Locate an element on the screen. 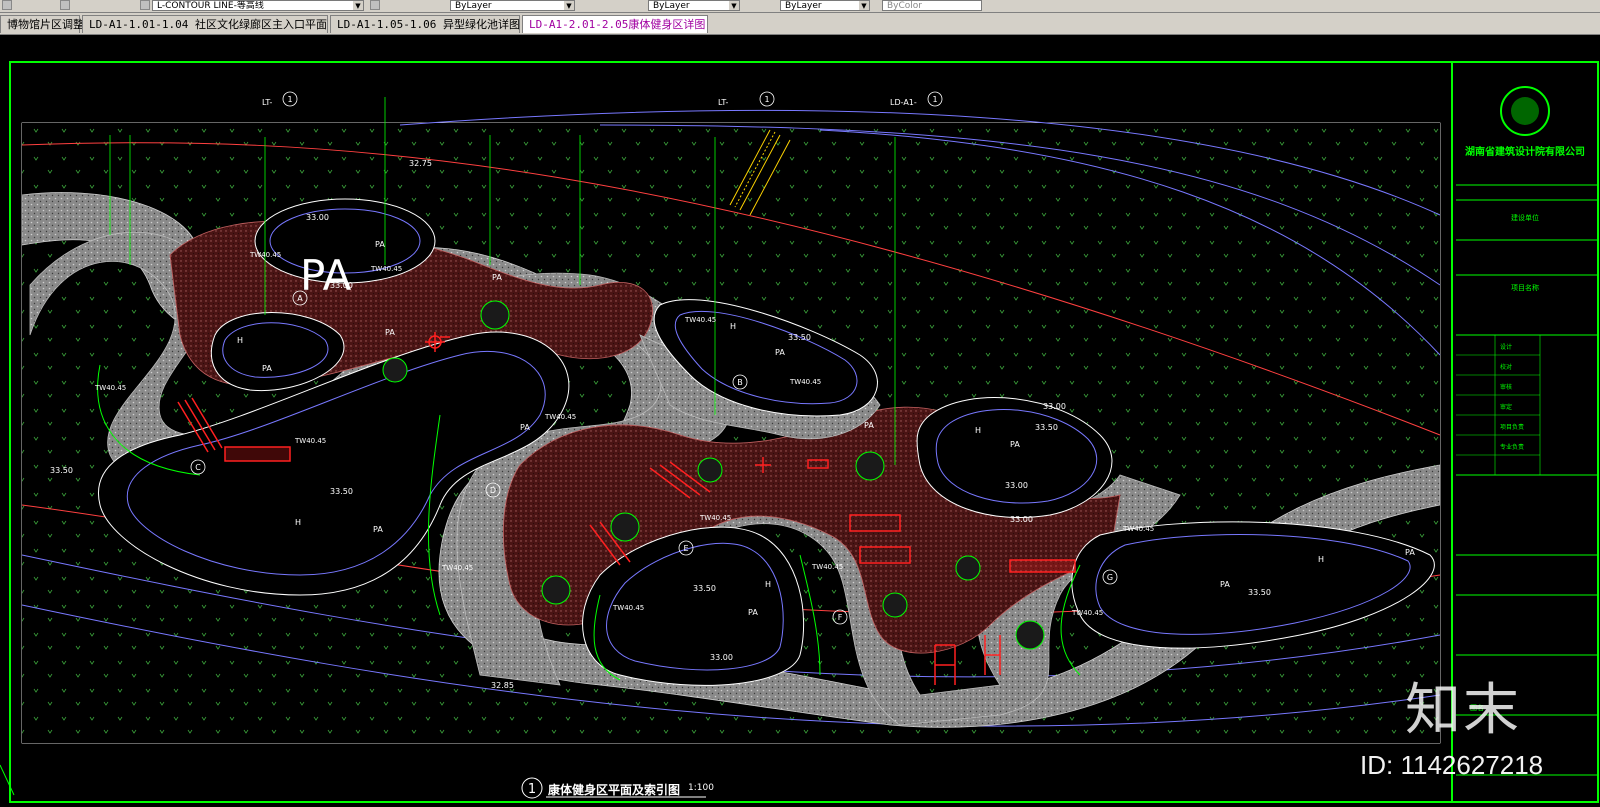 Image resolution: width=1600 pixels, height=807 pixels. section-mark-g: G is located at coordinates (1110, 577).